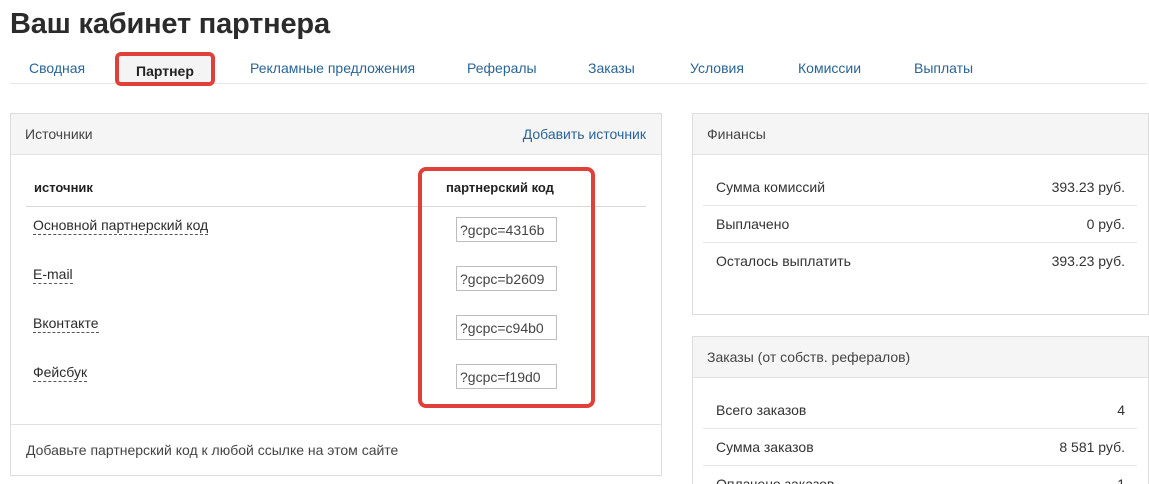 The image size is (1149, 484). Describe the element at coordinates (60, 373) in the screenshot. I see `source-name-facebook: Фейсбук` at that location.